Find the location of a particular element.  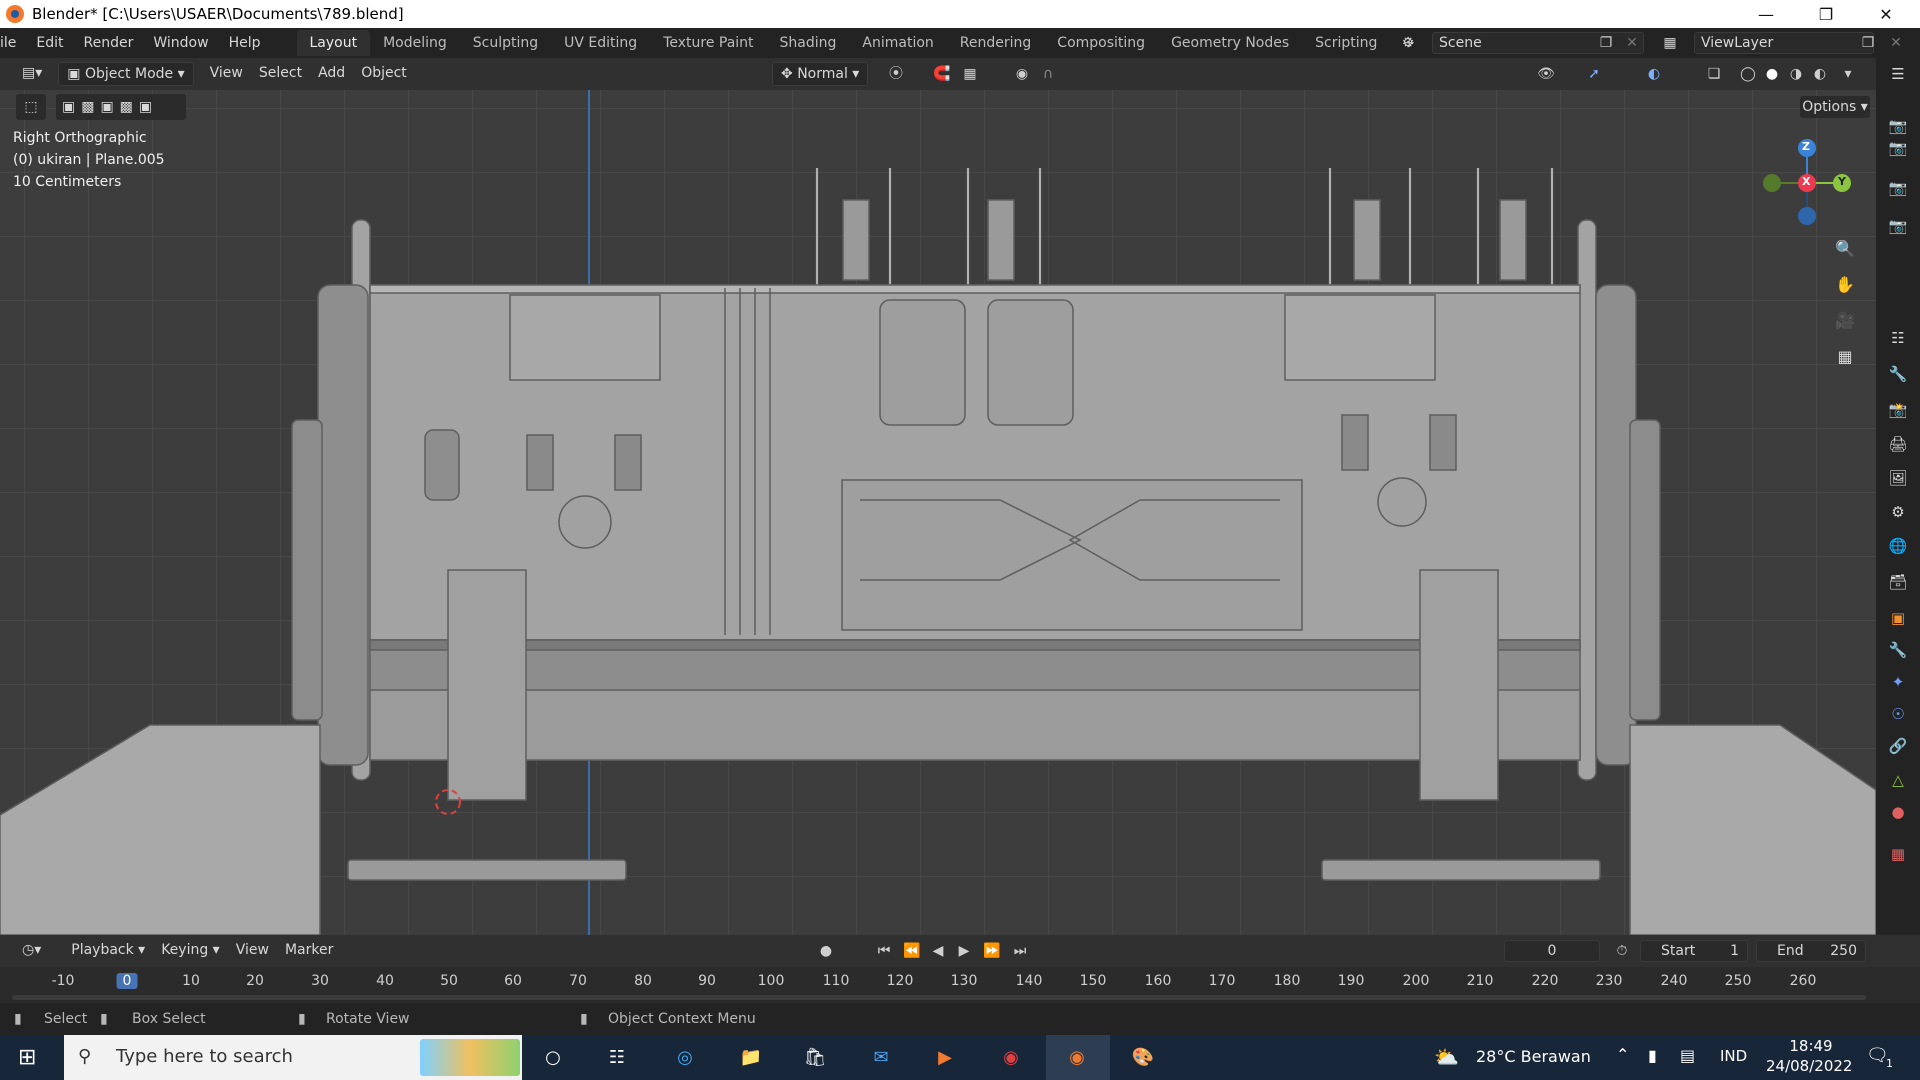

tab-geometry-nodes: Geometry Nodes is located at coordinates (1230, 43).